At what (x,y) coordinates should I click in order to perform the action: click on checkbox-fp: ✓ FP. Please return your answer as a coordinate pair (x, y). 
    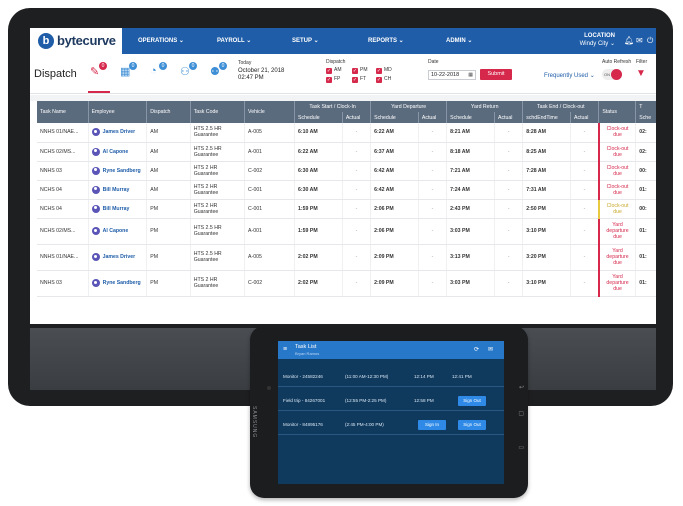
    Looking at the image, I should click on (333, 79).